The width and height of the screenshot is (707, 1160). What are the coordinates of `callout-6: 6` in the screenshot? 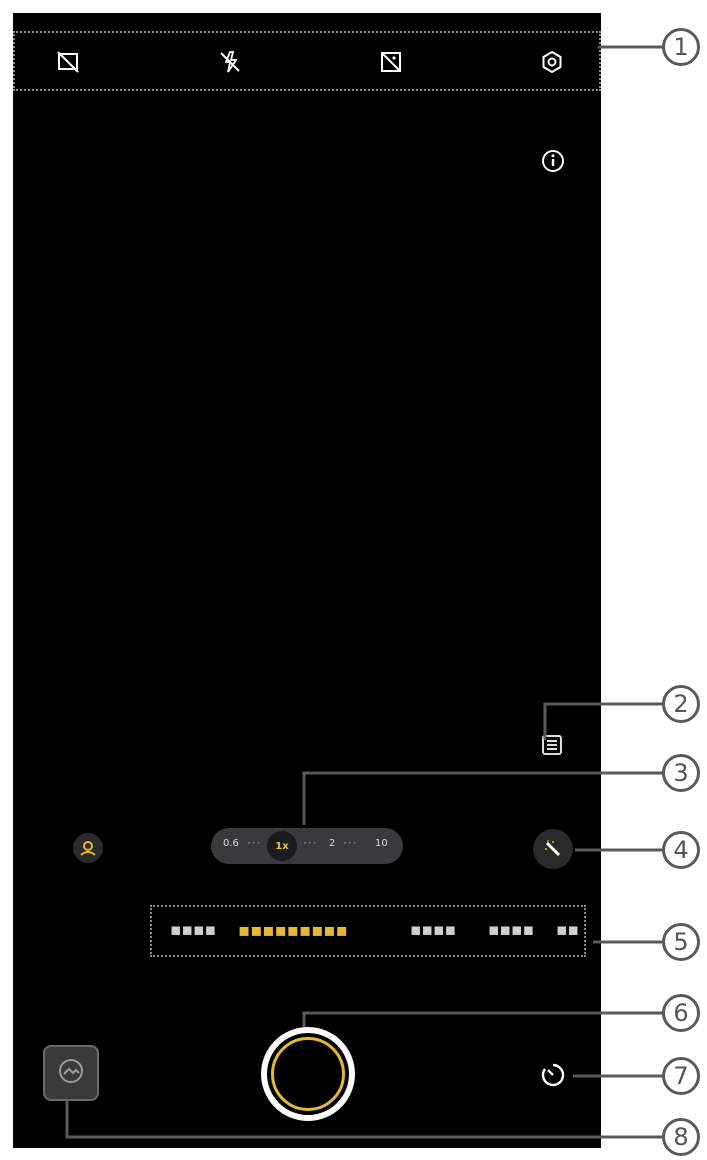 It's located at (681, 1013).